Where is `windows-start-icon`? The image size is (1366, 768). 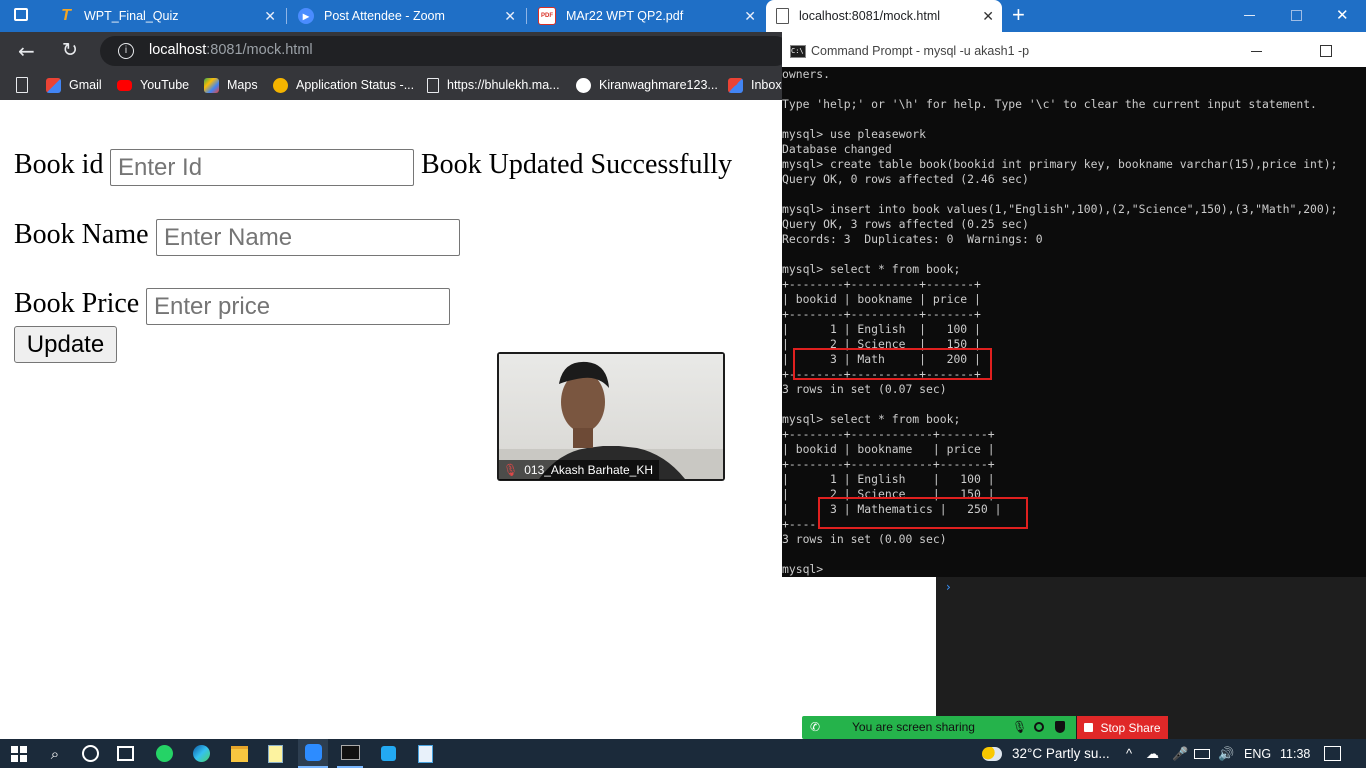
windows-start-icon is located at coordinates (19, 753).